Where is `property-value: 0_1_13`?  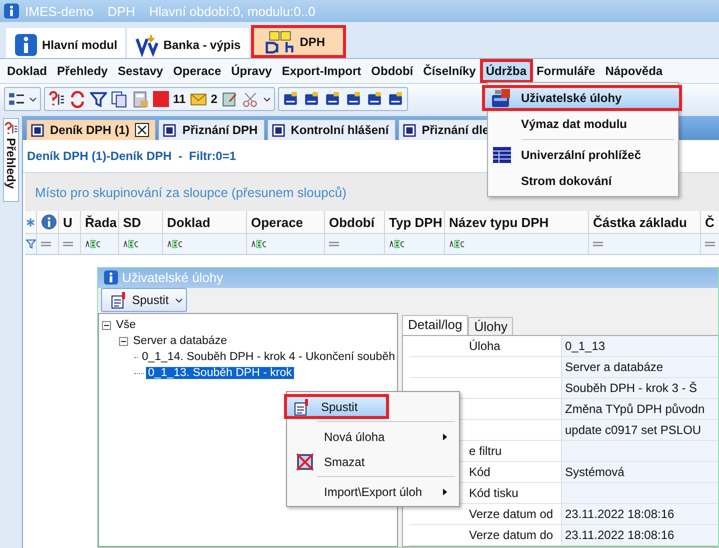
property-value: 0_1_13 is located at coordinates (639, 346).